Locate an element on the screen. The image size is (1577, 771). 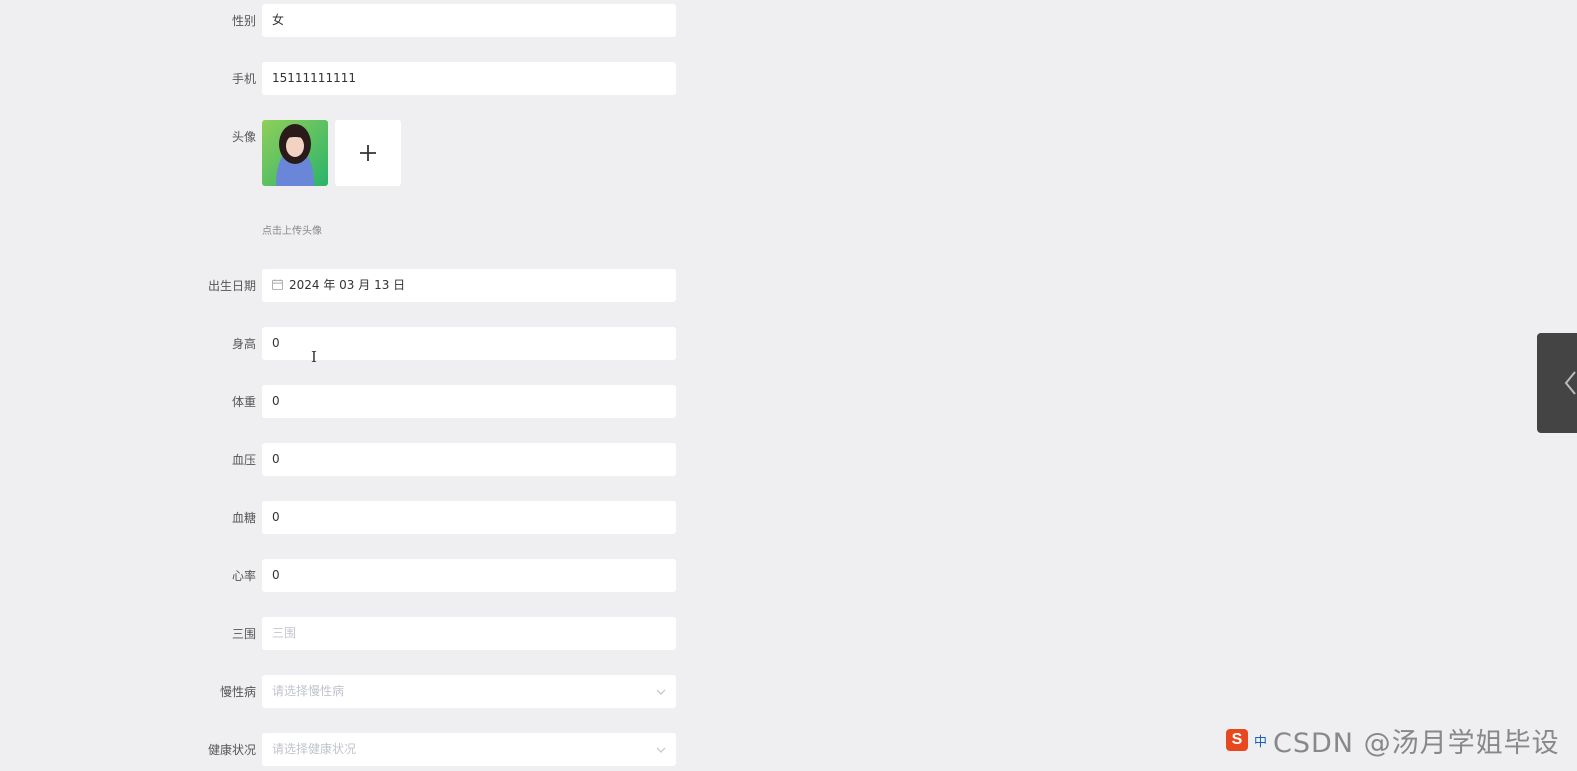
chronic-disease-placeholder: 请选择慢性病 is located at coordinates (308, 691).